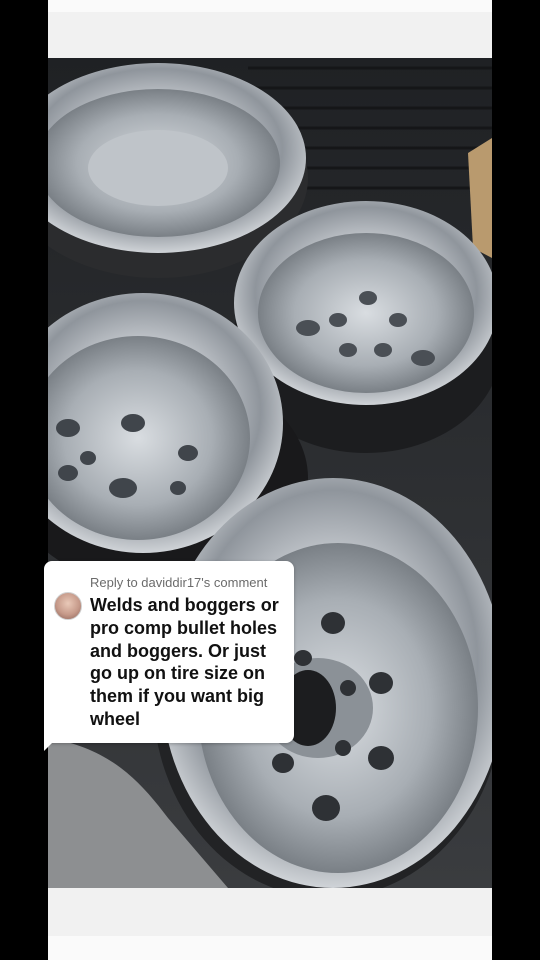 This screenshot has height=960, width=540. Describe the element at coordinates (270, 35) in the screenshot. I see `top-bar` at that location.